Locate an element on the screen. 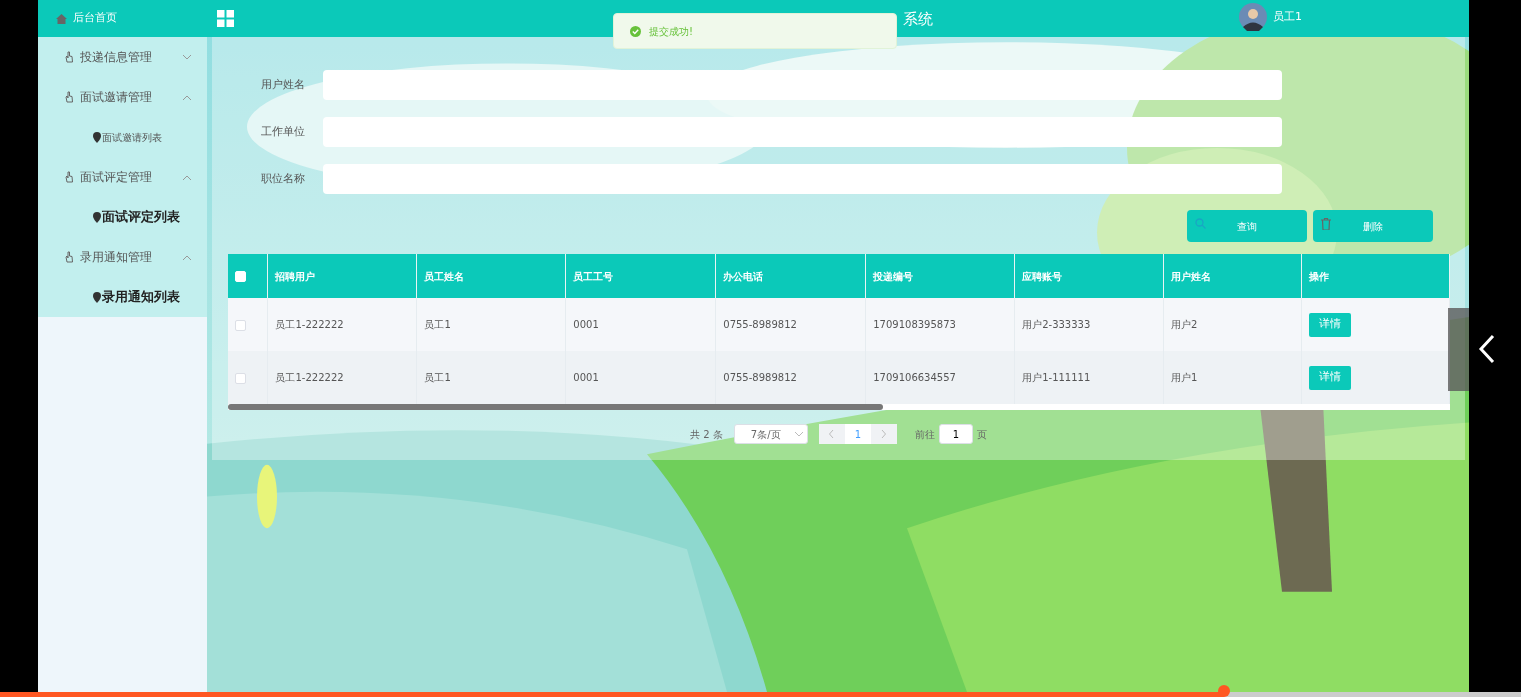  chevron-down-icon is located at coordinates (798, 434).